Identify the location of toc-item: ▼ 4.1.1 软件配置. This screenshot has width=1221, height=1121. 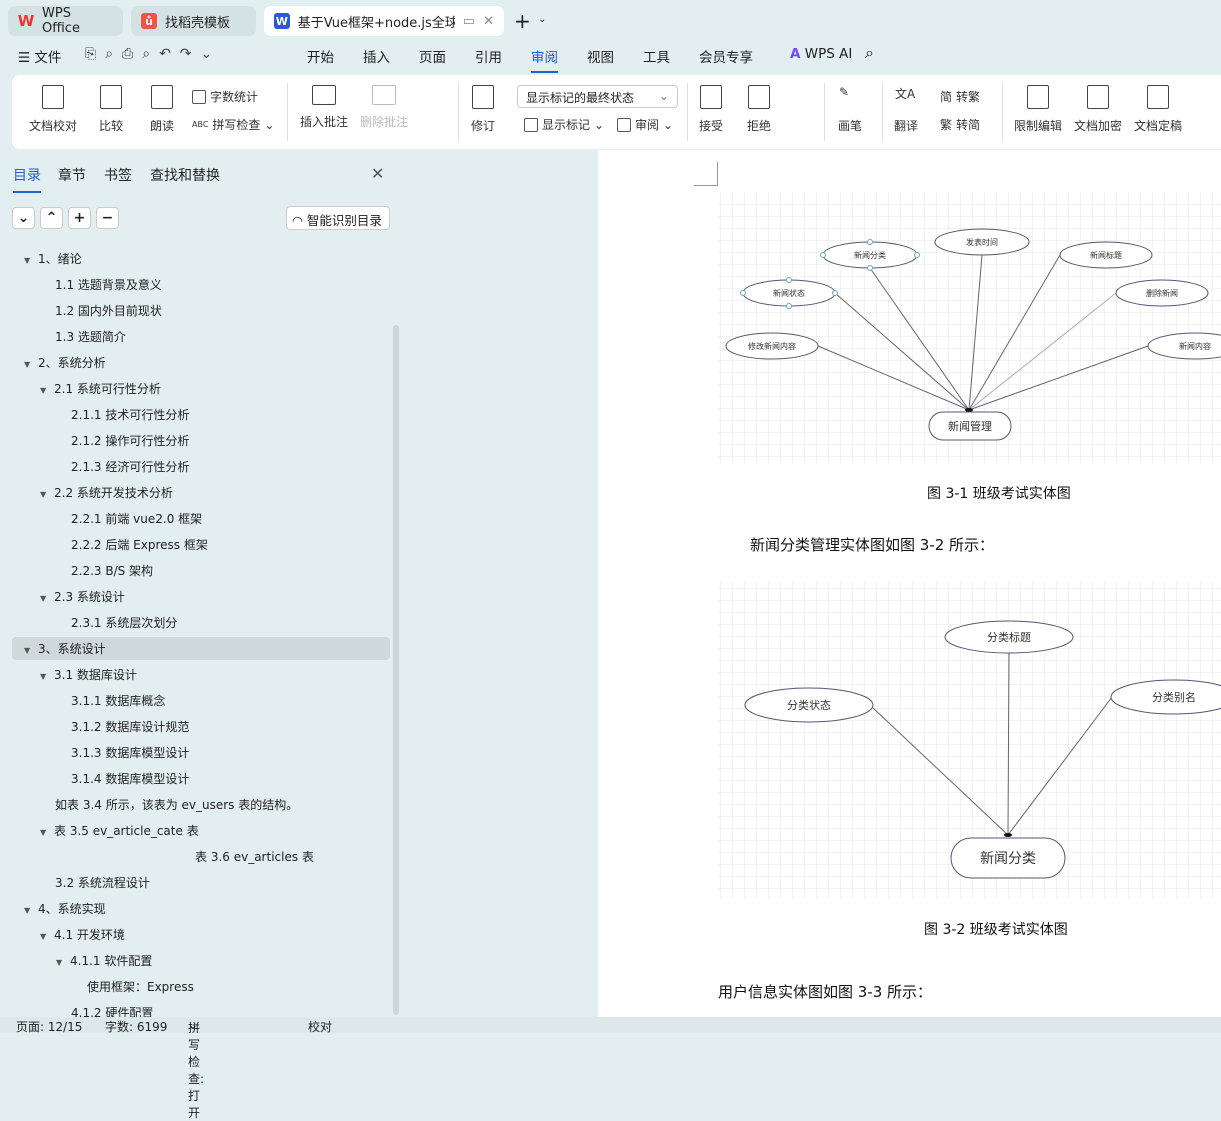
(104, 961).